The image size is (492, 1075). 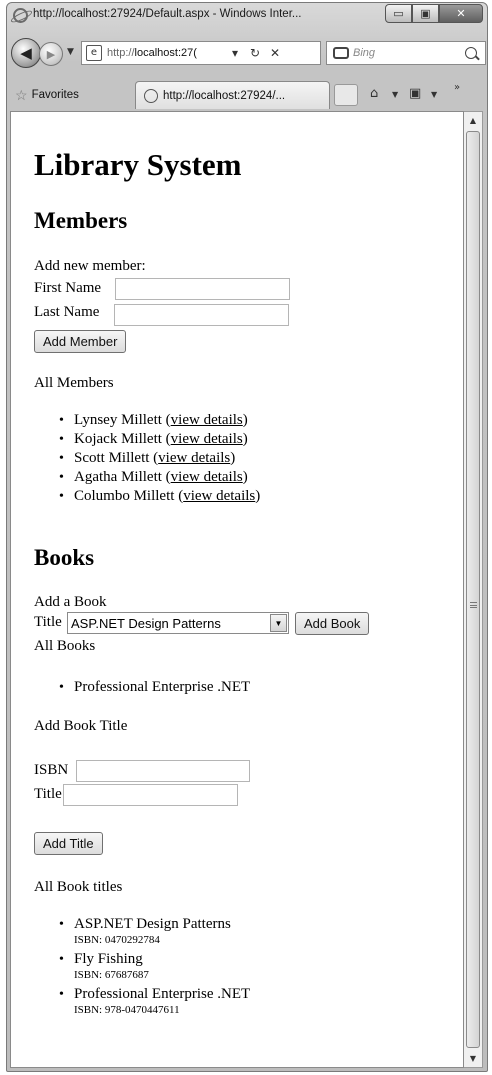 What do you see at coordinates (26, 53) in the screenshot?
I see `back-button: ◀` at bounding box center [26, 53].